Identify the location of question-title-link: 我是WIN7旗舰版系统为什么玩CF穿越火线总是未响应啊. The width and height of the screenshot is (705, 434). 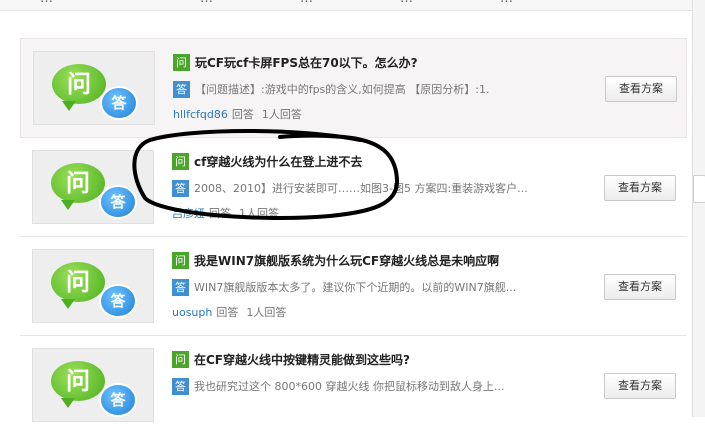
(346, 260).